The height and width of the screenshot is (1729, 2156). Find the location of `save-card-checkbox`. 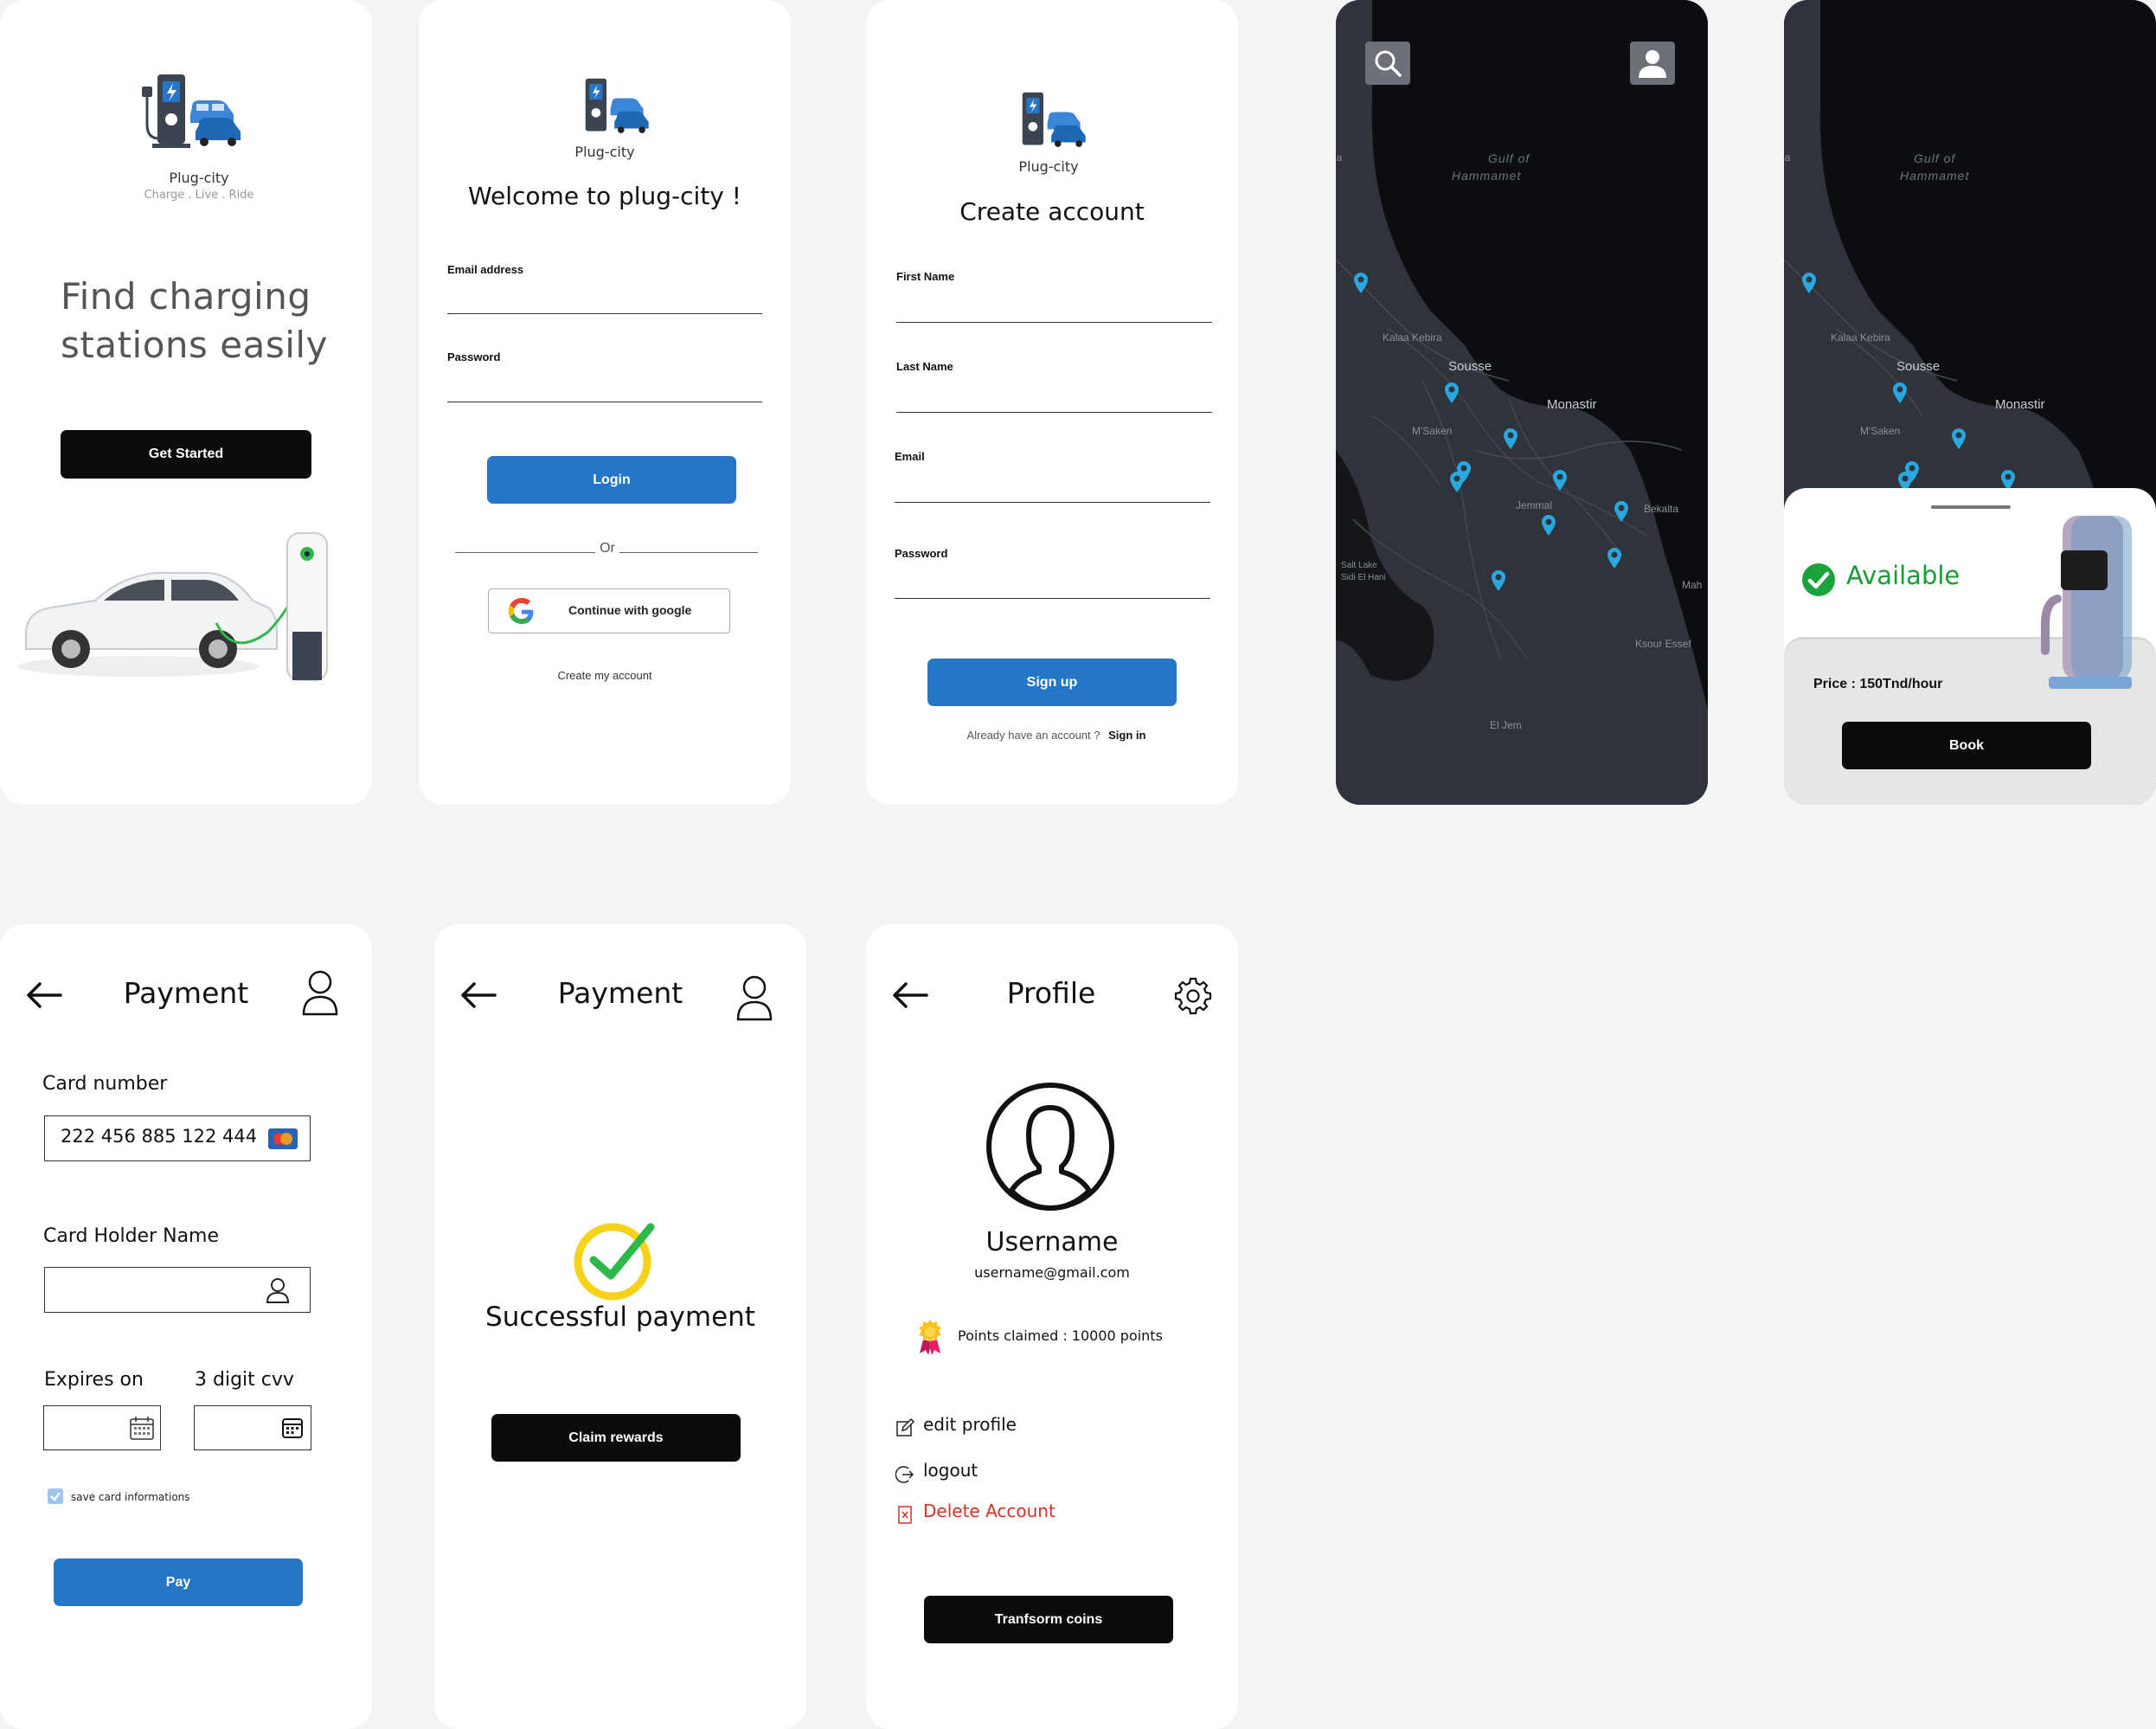

save-card-checkbox is located at coordinates (55, 1496).